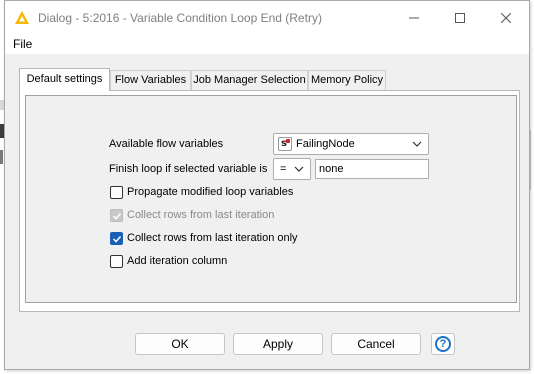 The image size is (534, 374). I want to click on collect-last-only-checkbox, so click(116, 238).